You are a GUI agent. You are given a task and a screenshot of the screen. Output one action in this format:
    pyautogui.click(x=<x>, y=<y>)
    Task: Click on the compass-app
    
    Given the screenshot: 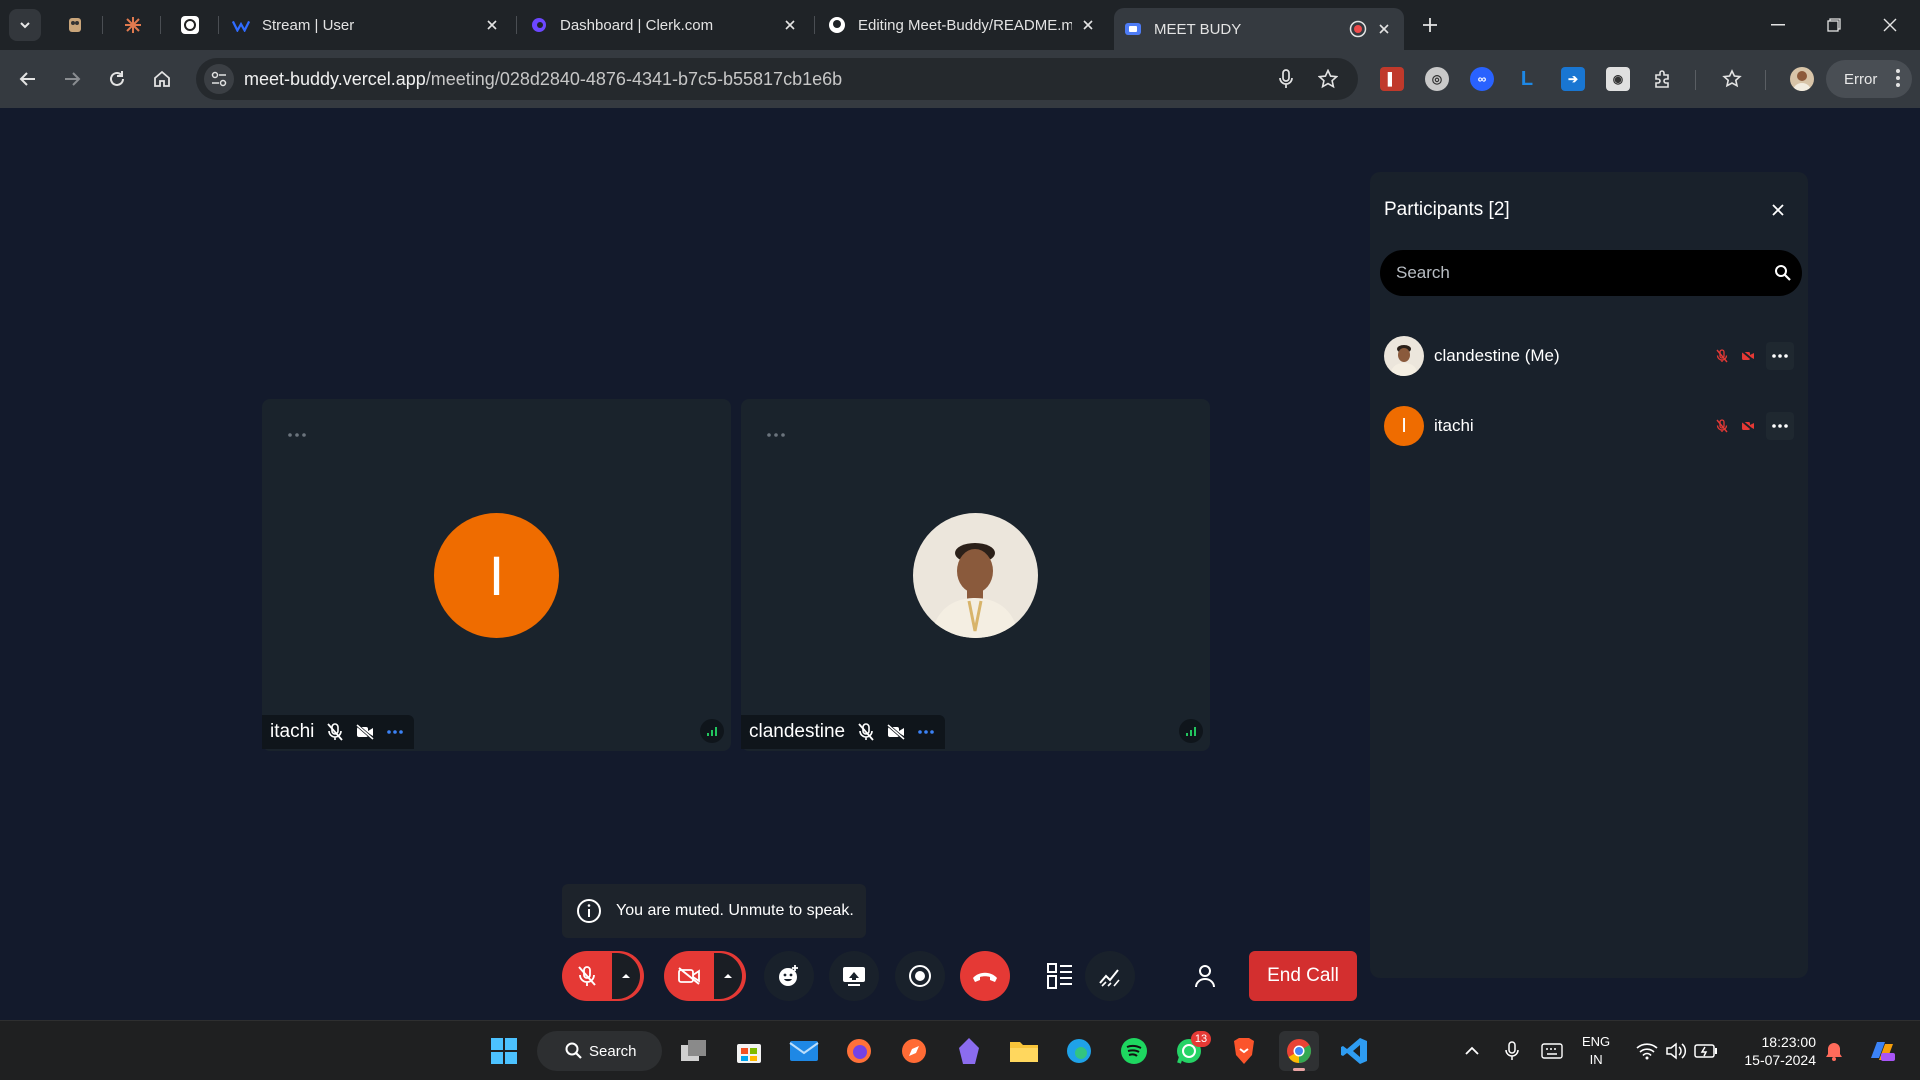 What is the action you would take?
    pyautogui.click(x=914, y=1051)
    